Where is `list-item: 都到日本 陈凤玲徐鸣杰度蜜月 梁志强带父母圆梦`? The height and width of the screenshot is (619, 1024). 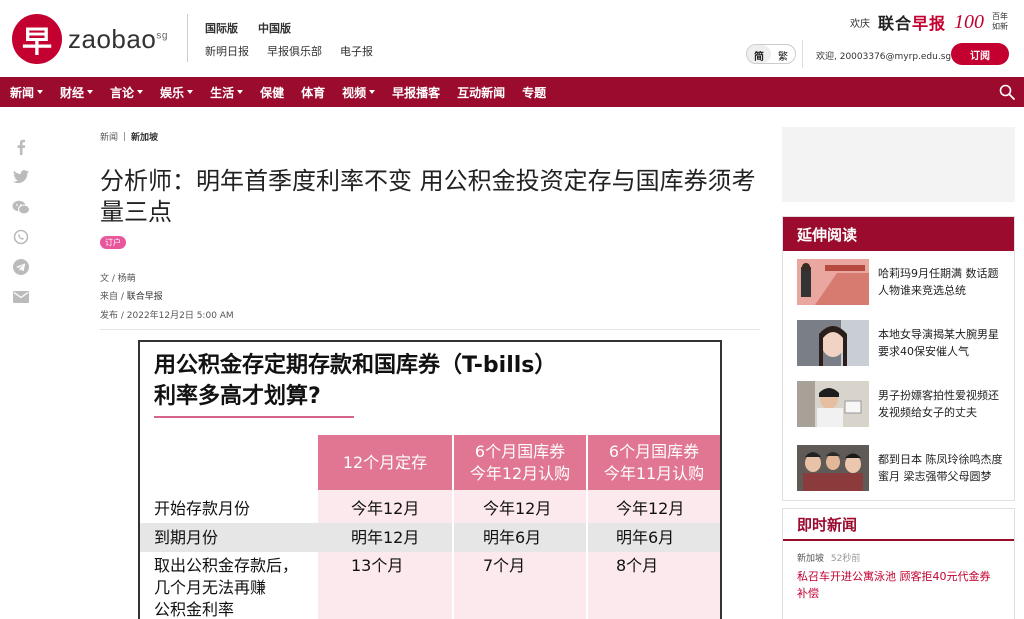 list-item: 都到日本 陈凤玲徐鸣杰度蜜月 梁志强带父母圆梦 is located at coordinates (898, 468).